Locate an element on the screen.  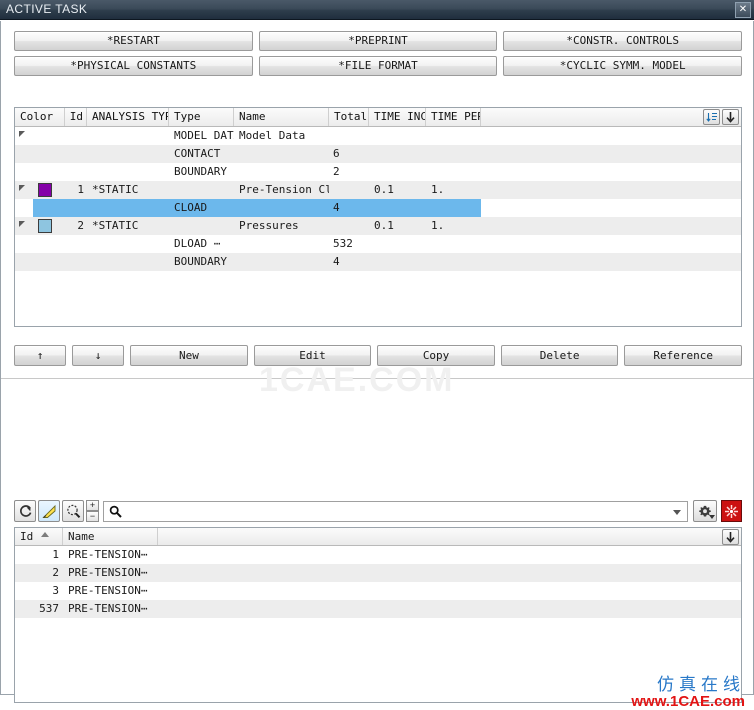
row-filler-cell is located at coordinates (611, 226).